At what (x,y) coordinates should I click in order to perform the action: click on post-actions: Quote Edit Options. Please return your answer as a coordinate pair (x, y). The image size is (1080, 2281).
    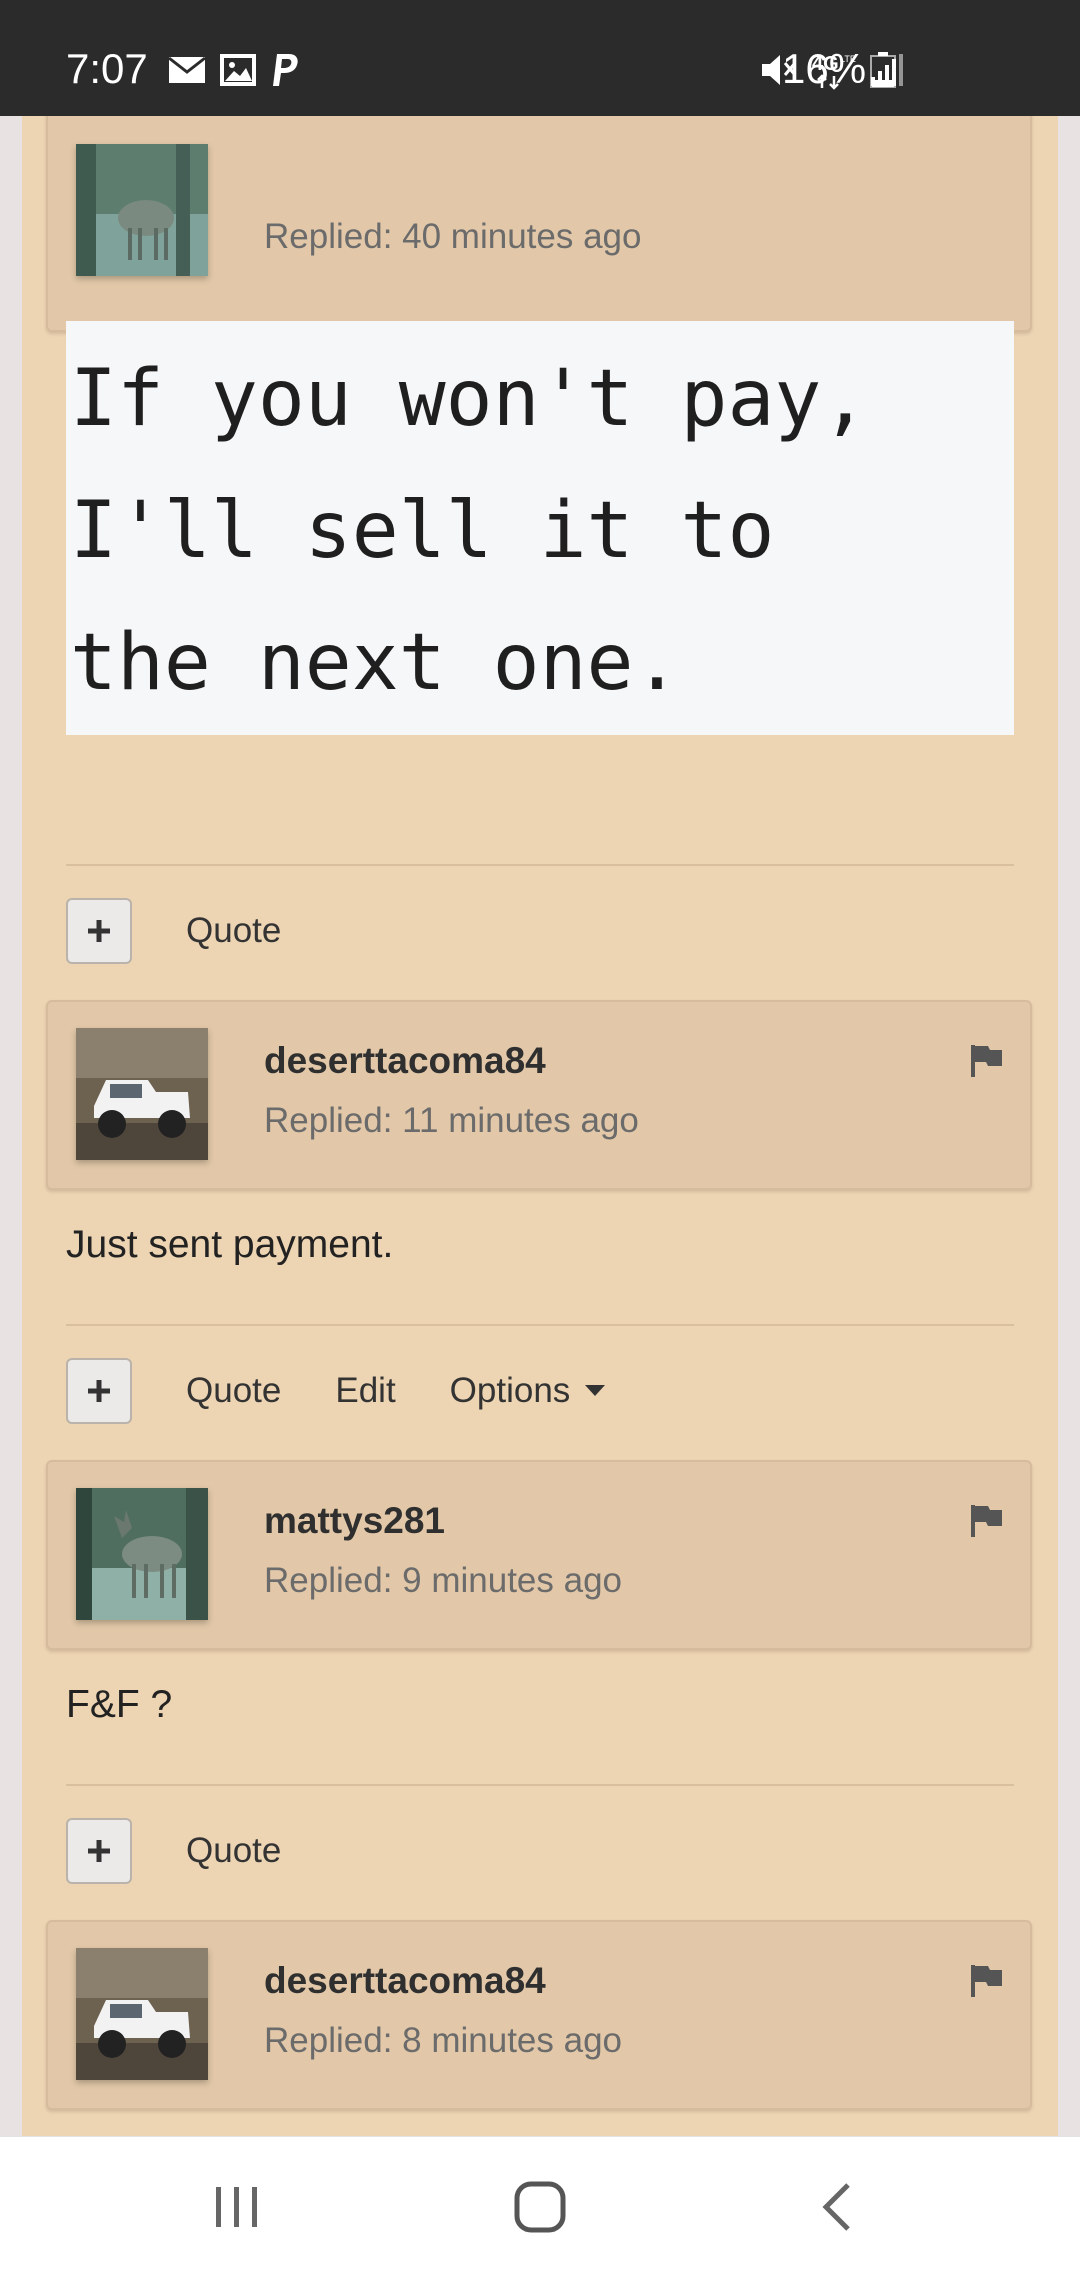
    Looking at the image, I should click on (336, 1391).